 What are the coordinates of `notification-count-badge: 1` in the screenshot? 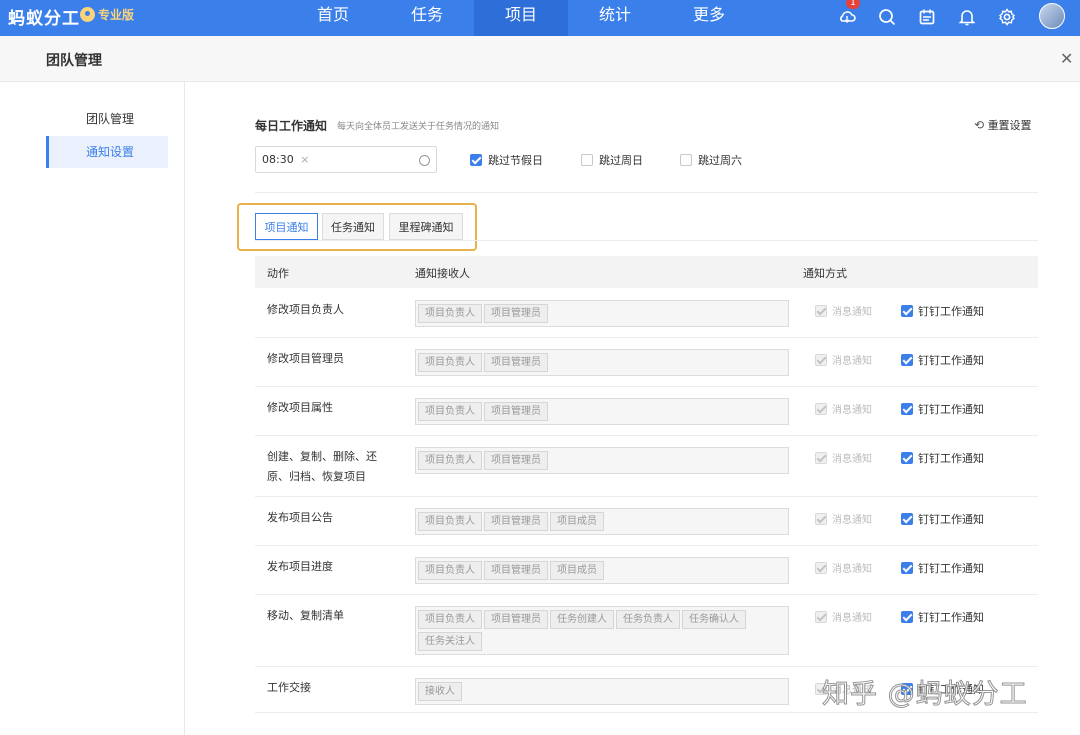 It's located at (853, 4).